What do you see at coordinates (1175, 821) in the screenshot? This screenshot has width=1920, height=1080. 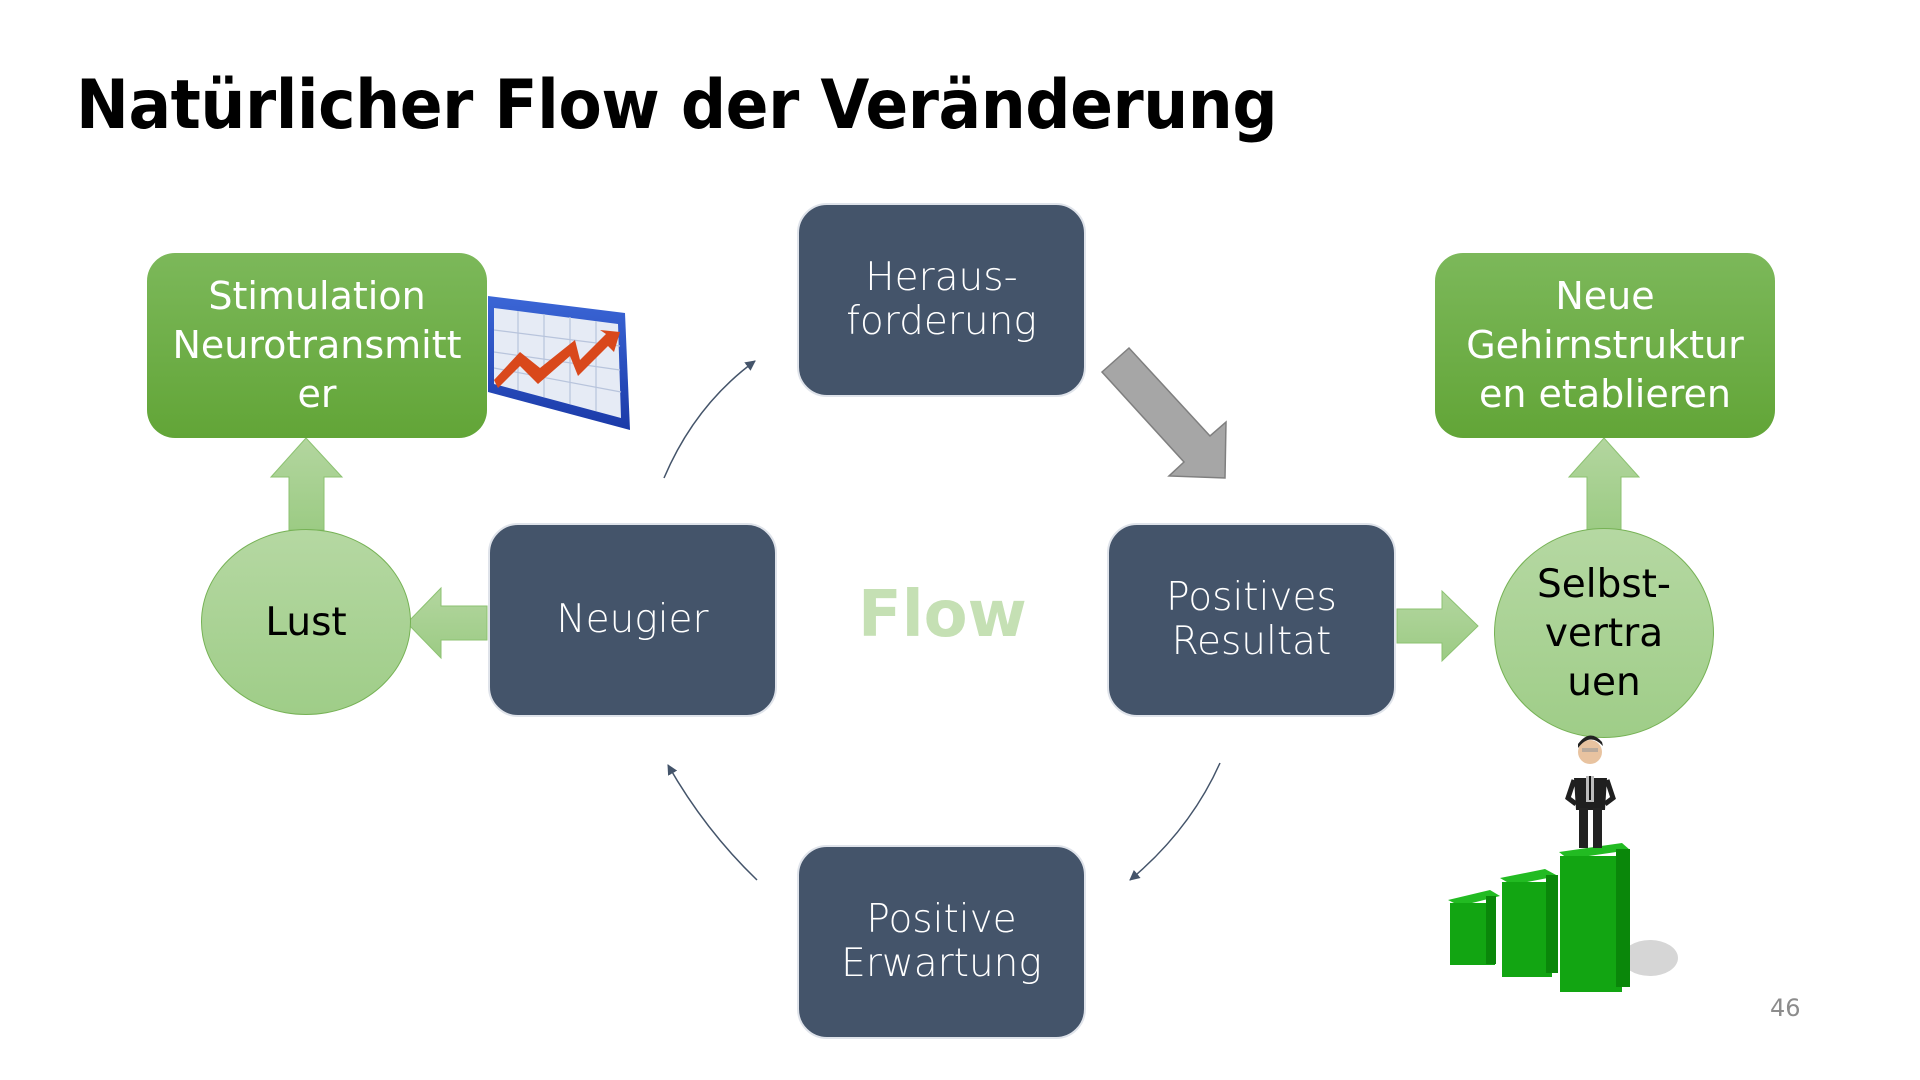 I see `arc-resultat-to-erwartung` at bounding box center [1175, 821].